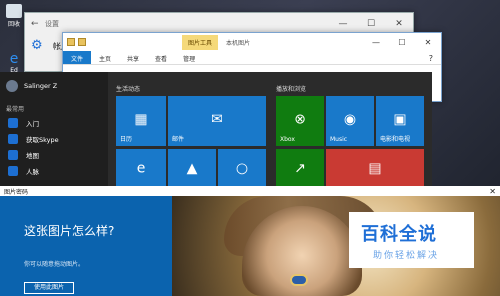 This screenshot has width=500, height=296. What do you see at coordinates (41, 86) in the screenshot?
I see `user-name: Salinger Z` at bounding box center [41, 86].